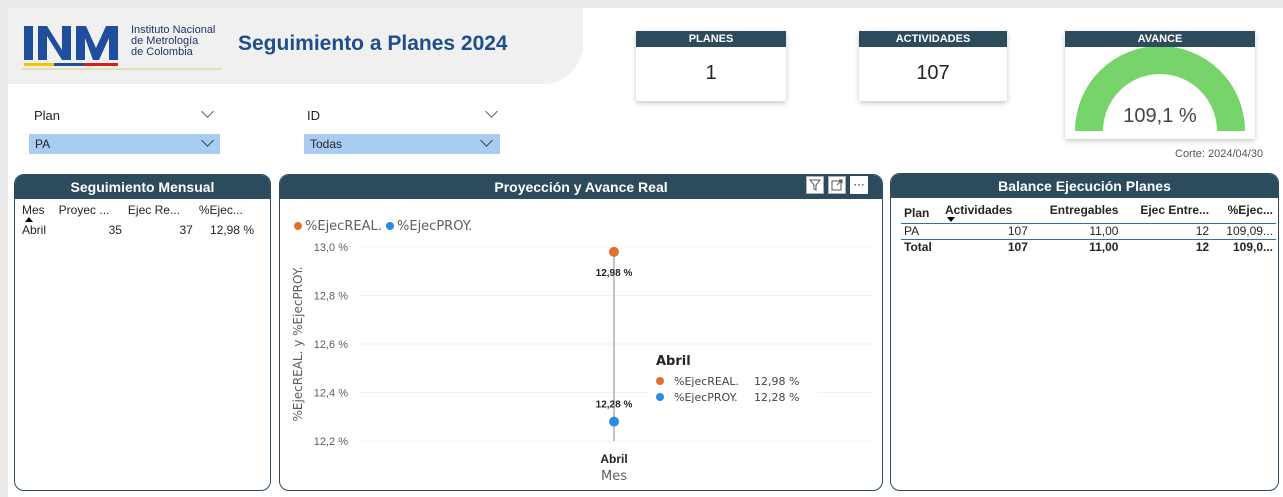 This screenshot has width=1283, height=497. What do you see at coordinates (1160, 116) in the screenshot?
I see `kpi-avance-value: 109,1 %` at bounding box center [1160, 116].